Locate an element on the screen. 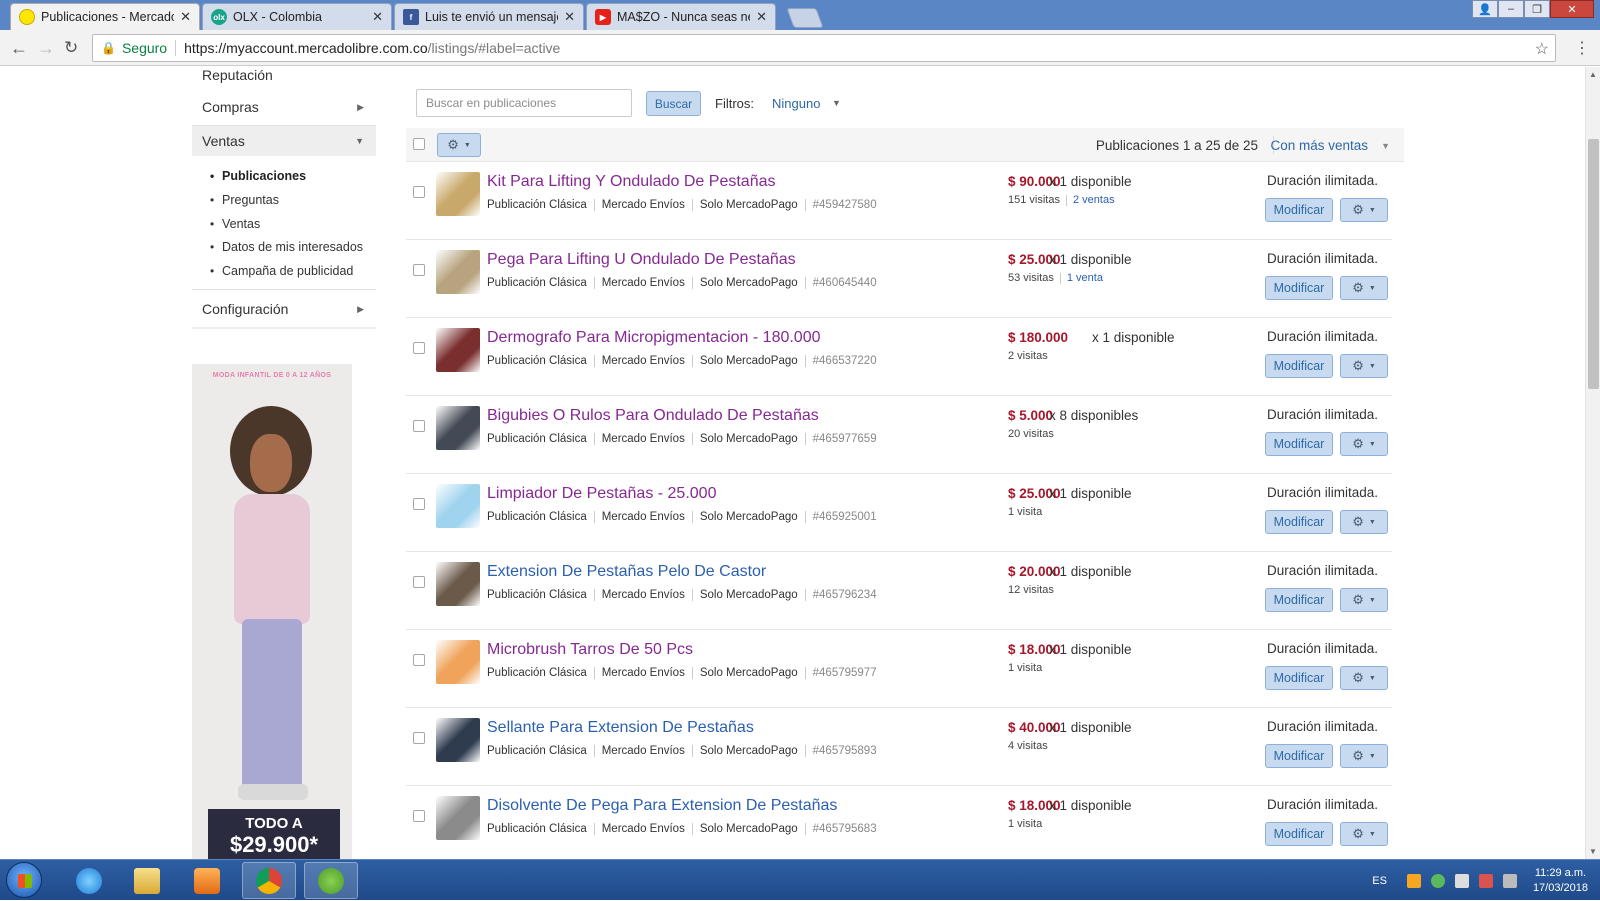 This screenshot has height=901, width=1600. listing-title: Kit Para Lifting Y Ondulado De Pestañas is located at coordinates (631, 182).